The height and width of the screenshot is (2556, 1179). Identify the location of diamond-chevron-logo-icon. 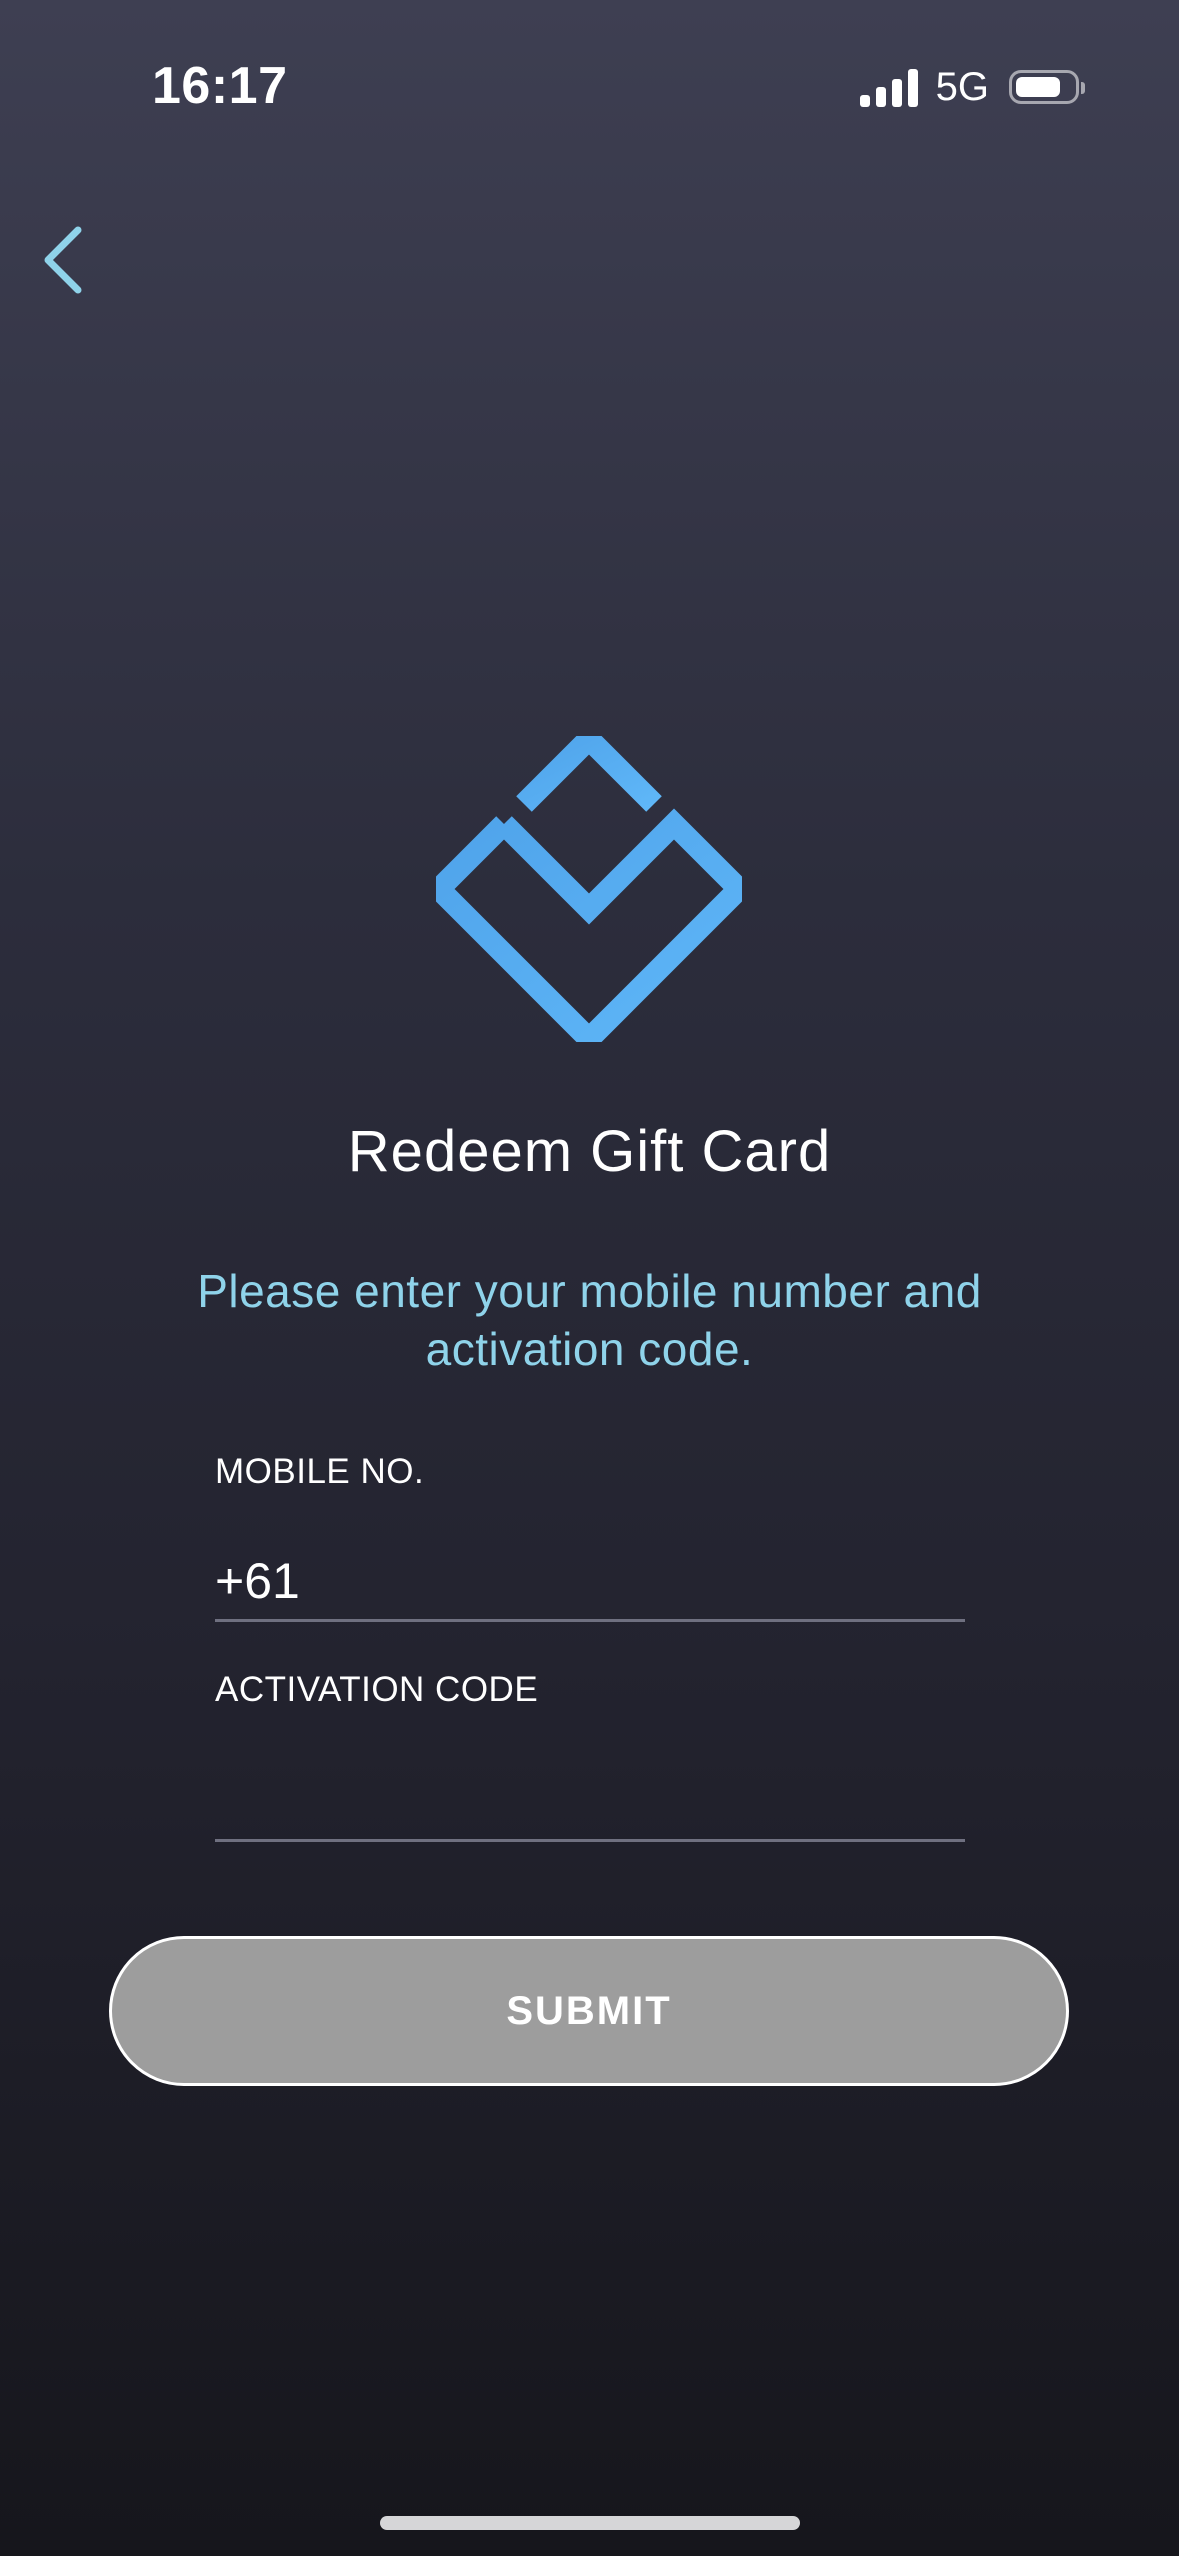
(589, 889).